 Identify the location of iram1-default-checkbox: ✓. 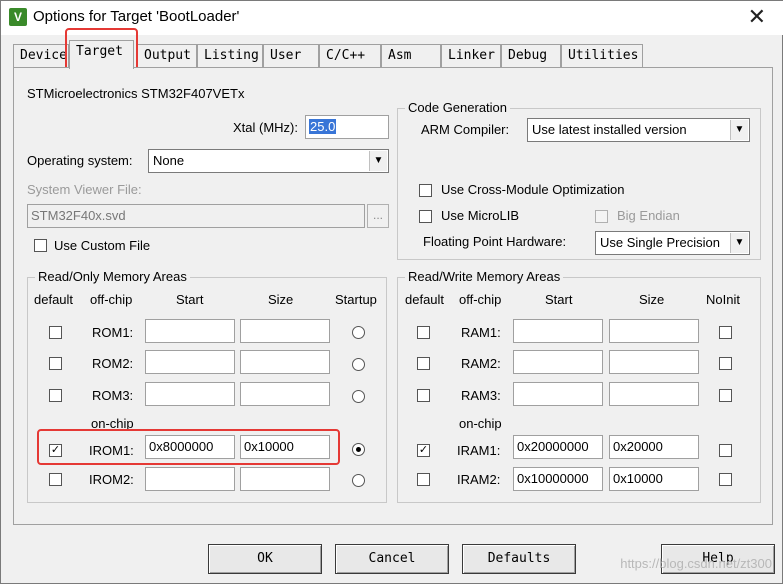
(423, 450).